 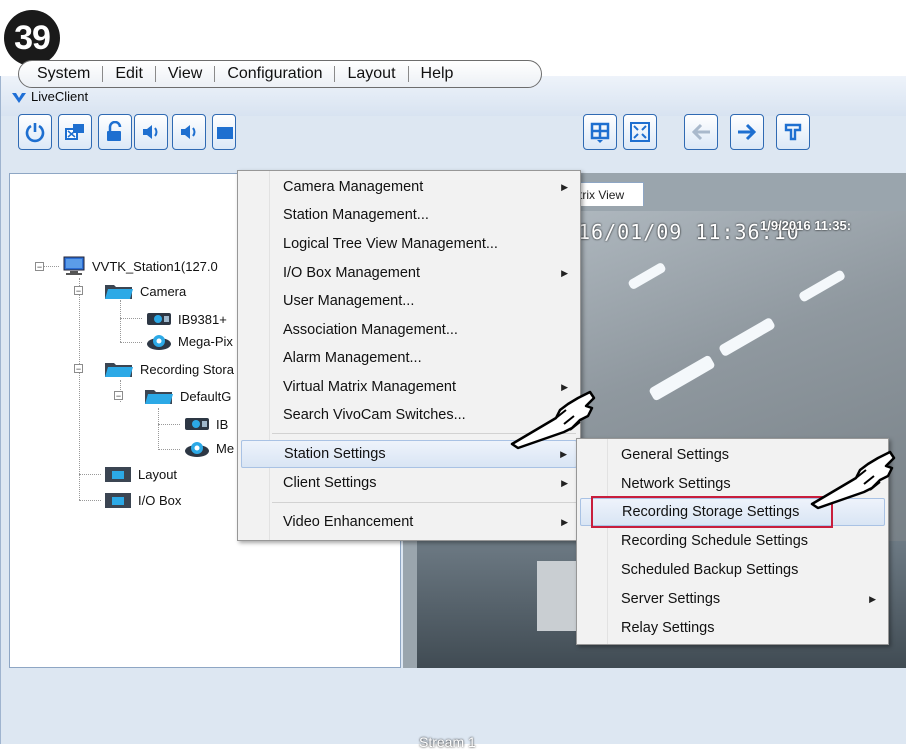 I want to click on arrow-left-icon, so click(x=700, y=132).